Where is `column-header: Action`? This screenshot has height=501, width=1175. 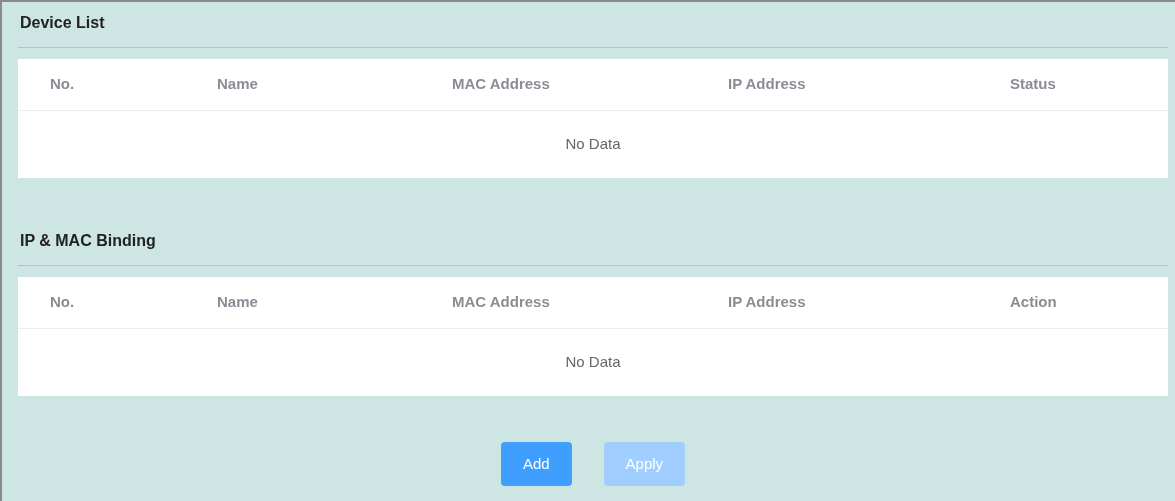 column-header: Action is located at coordinates (1033, 302).